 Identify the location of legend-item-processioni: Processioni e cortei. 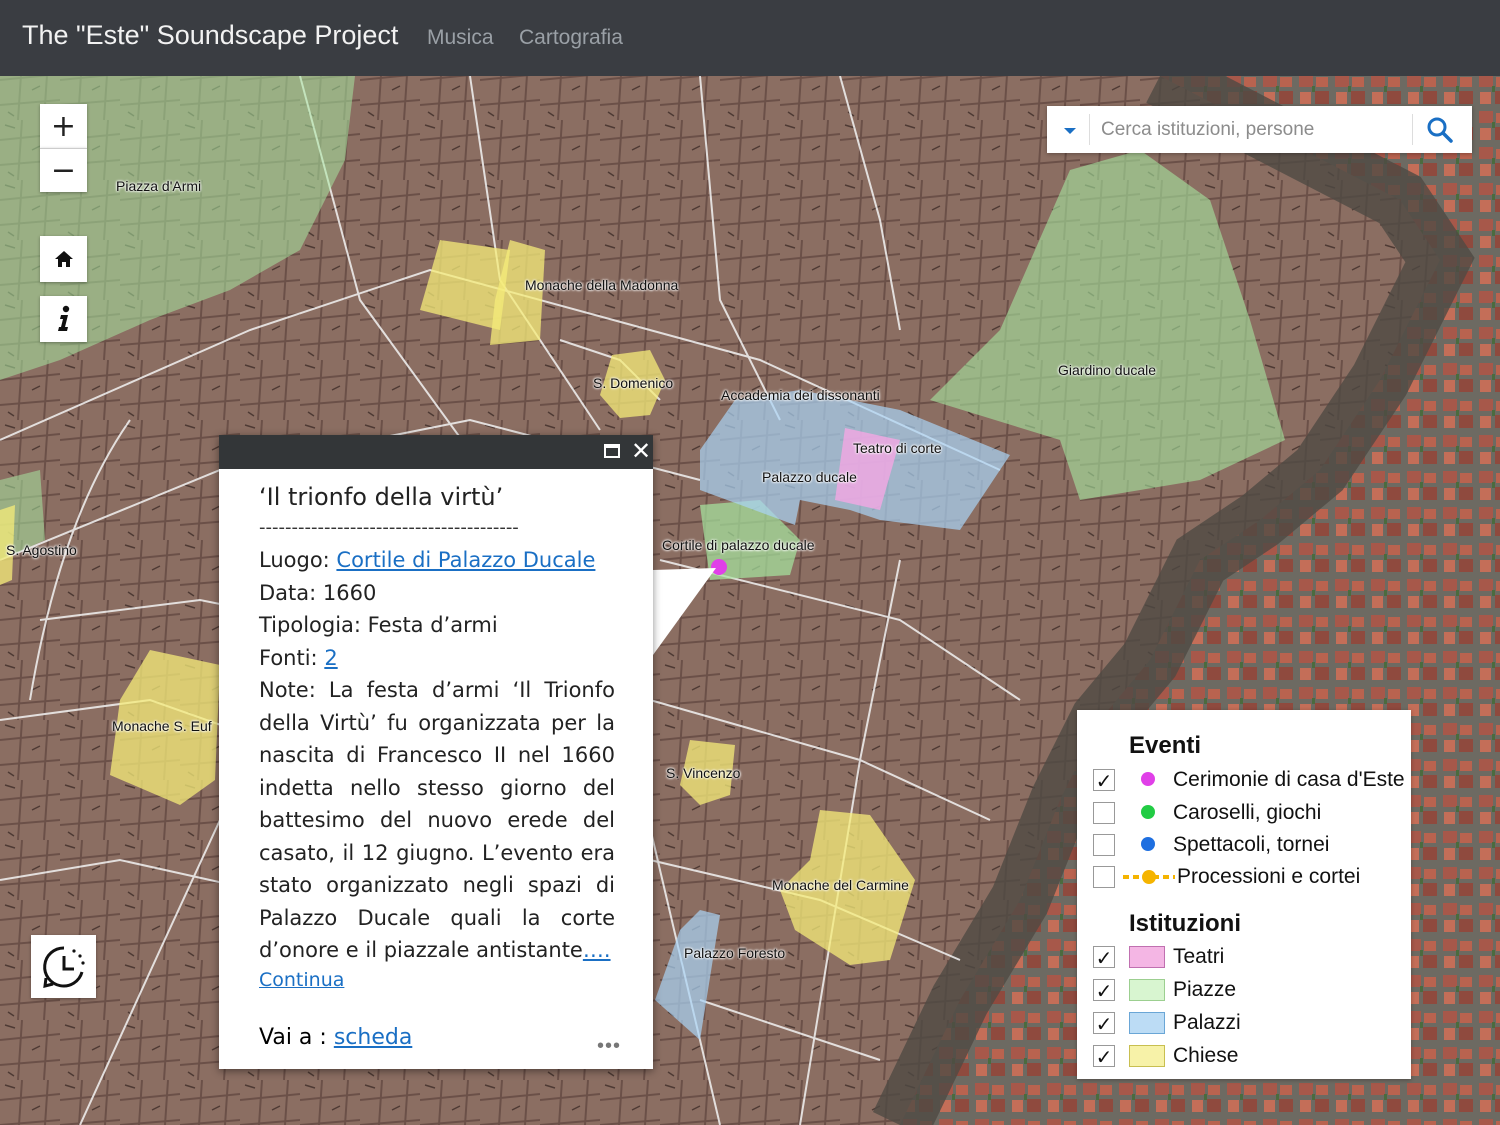
(1248, 878).